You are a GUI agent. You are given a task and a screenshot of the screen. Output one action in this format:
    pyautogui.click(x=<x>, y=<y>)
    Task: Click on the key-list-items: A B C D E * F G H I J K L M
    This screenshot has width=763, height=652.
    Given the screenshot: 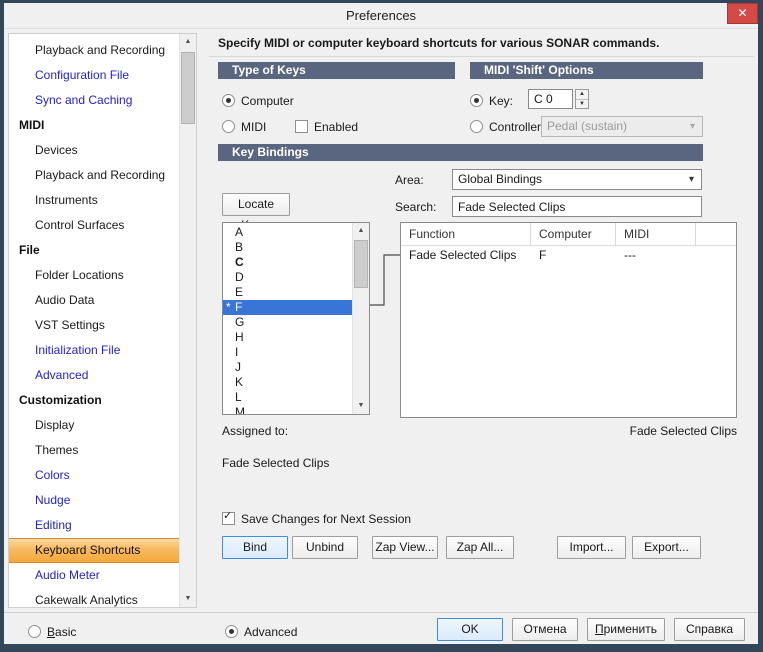 What is the action you would take?
    pyautogui.click(x=287, y=319)
    